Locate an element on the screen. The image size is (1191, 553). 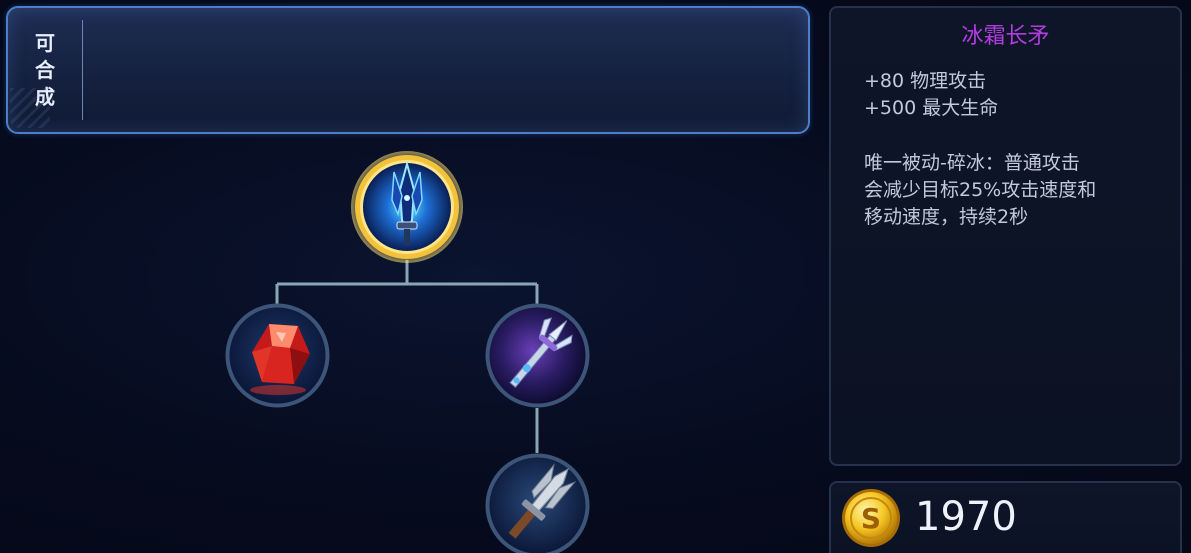
price-panel: S 1970 is located at coordinates (1005, 517).